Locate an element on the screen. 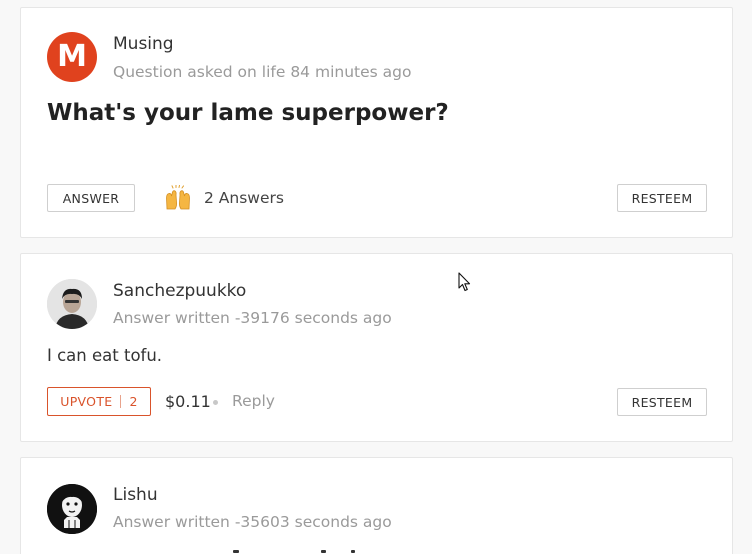  reply-link: Reply is located at coordinates (253, 401).